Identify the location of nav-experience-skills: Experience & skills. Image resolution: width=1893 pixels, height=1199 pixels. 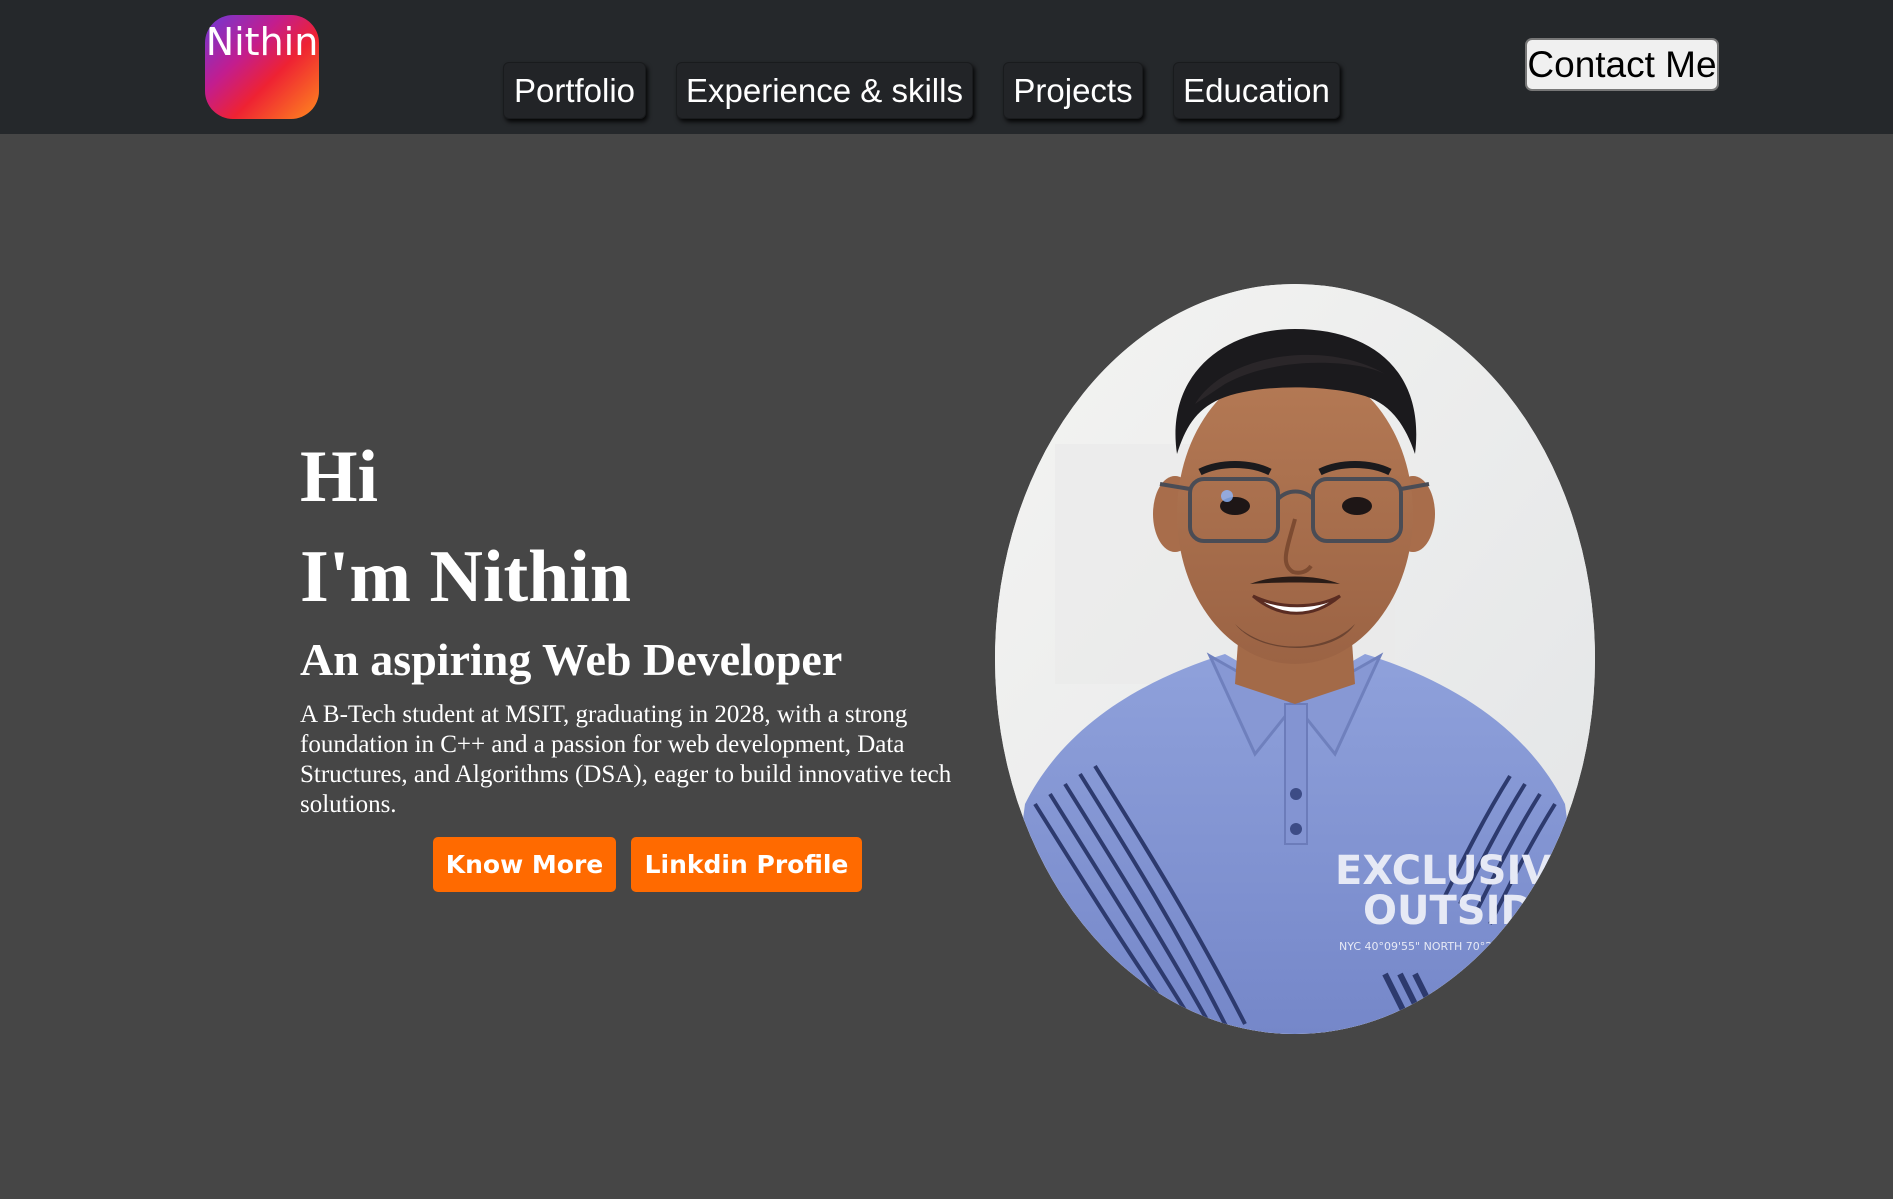
(824, 90).